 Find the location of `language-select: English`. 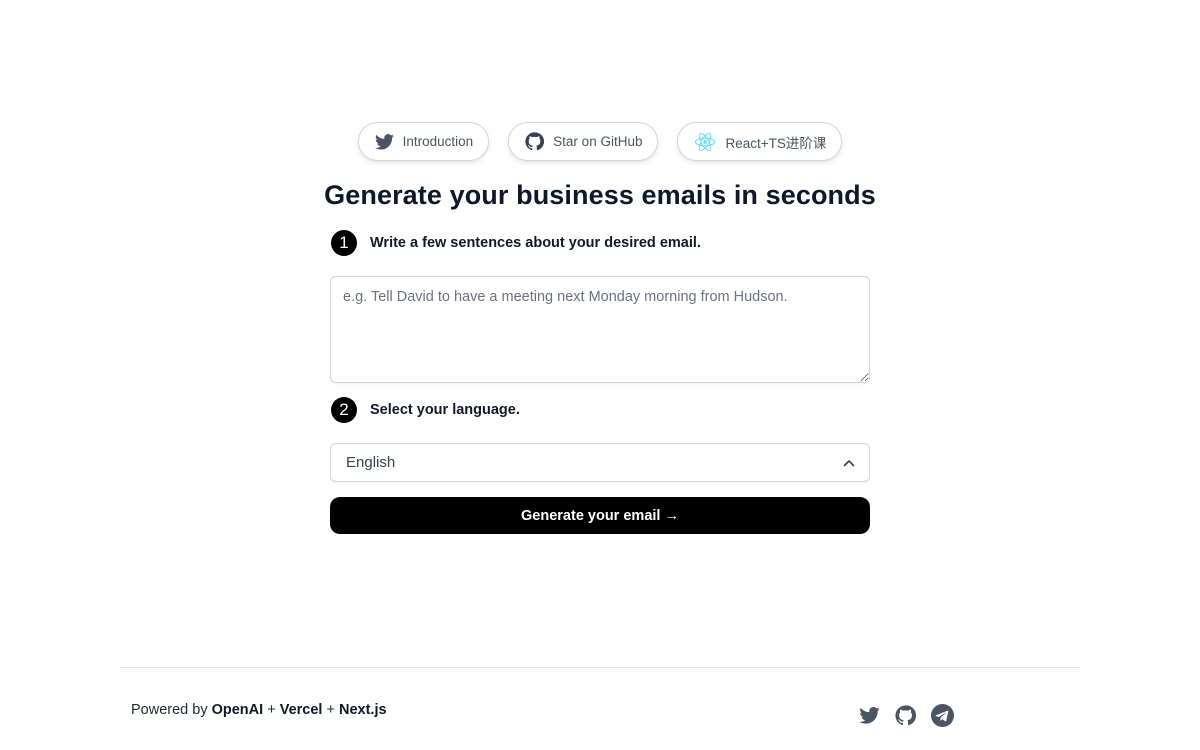

language-select: English is located at coordinates (600, 462).